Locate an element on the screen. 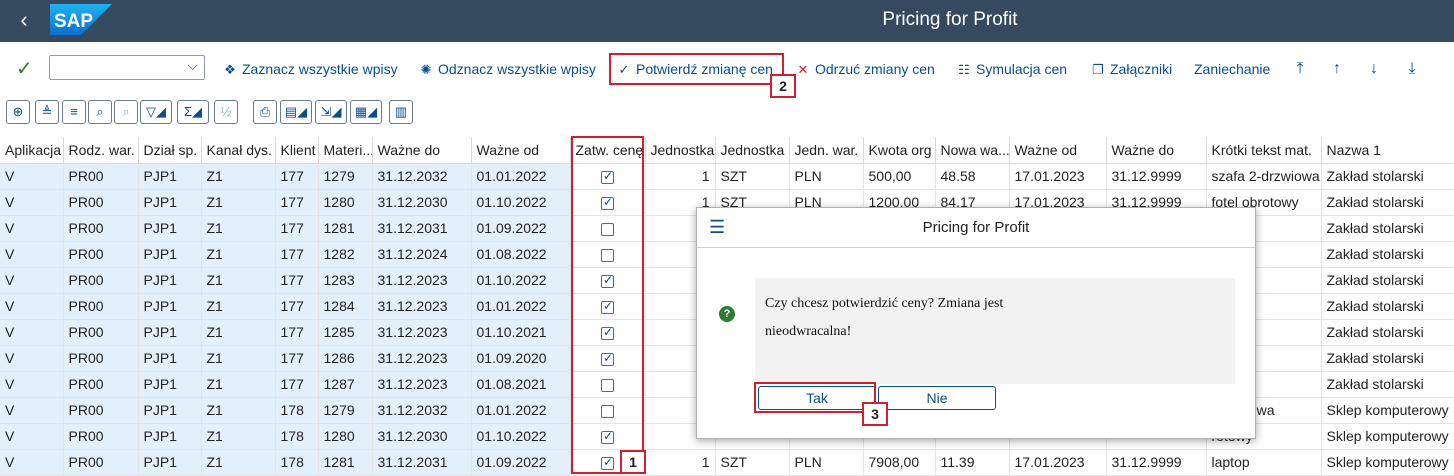 This screenshot has width=1454, height=476. print-icon: ⎙ is located at coordinates (265, 112).